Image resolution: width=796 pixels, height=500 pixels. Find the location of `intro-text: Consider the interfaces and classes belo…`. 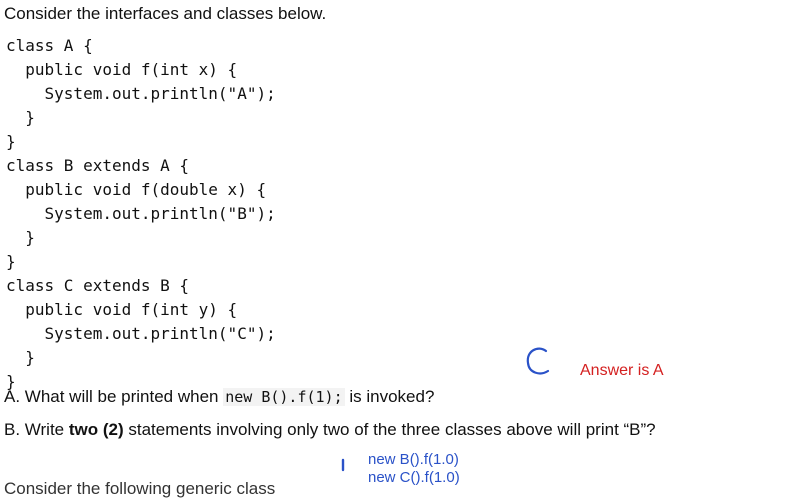

intro-text: Consider the interfaces and classes belo… is located at coordinates (165, 13).